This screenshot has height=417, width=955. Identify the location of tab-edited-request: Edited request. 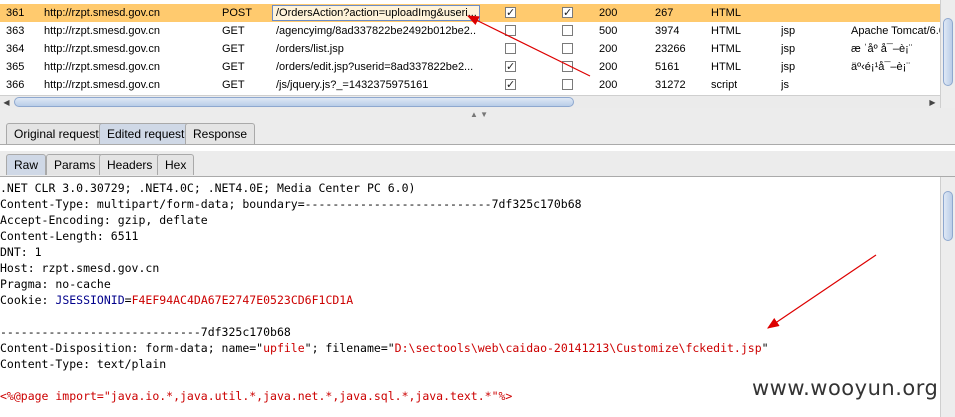
(146, 133).